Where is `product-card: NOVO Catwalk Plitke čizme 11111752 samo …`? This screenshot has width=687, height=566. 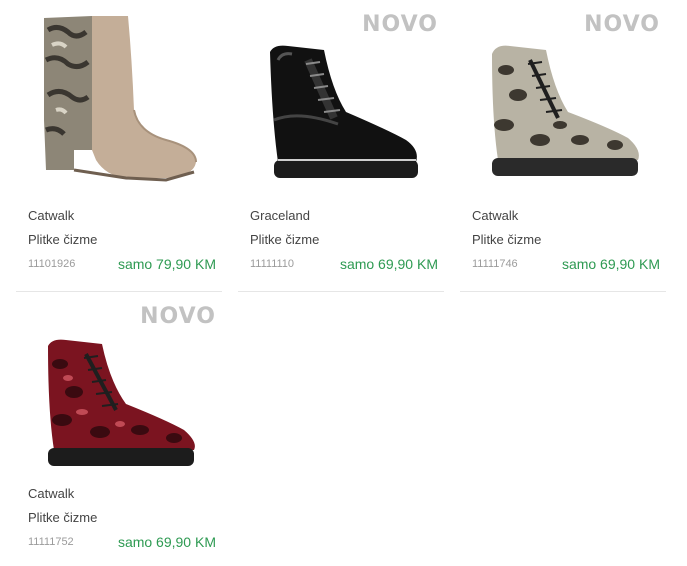
product-card: NOVO Catwalk Plitke čizme 11111752 samo … is located at coordinates (119, 429).